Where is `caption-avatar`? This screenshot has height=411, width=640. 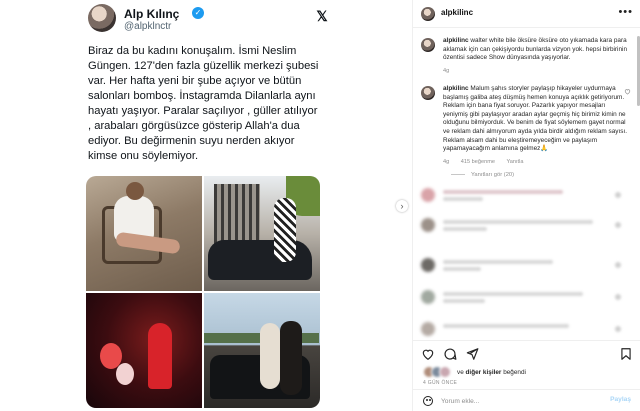 caption-avatar is located at coordinates (428, 45).